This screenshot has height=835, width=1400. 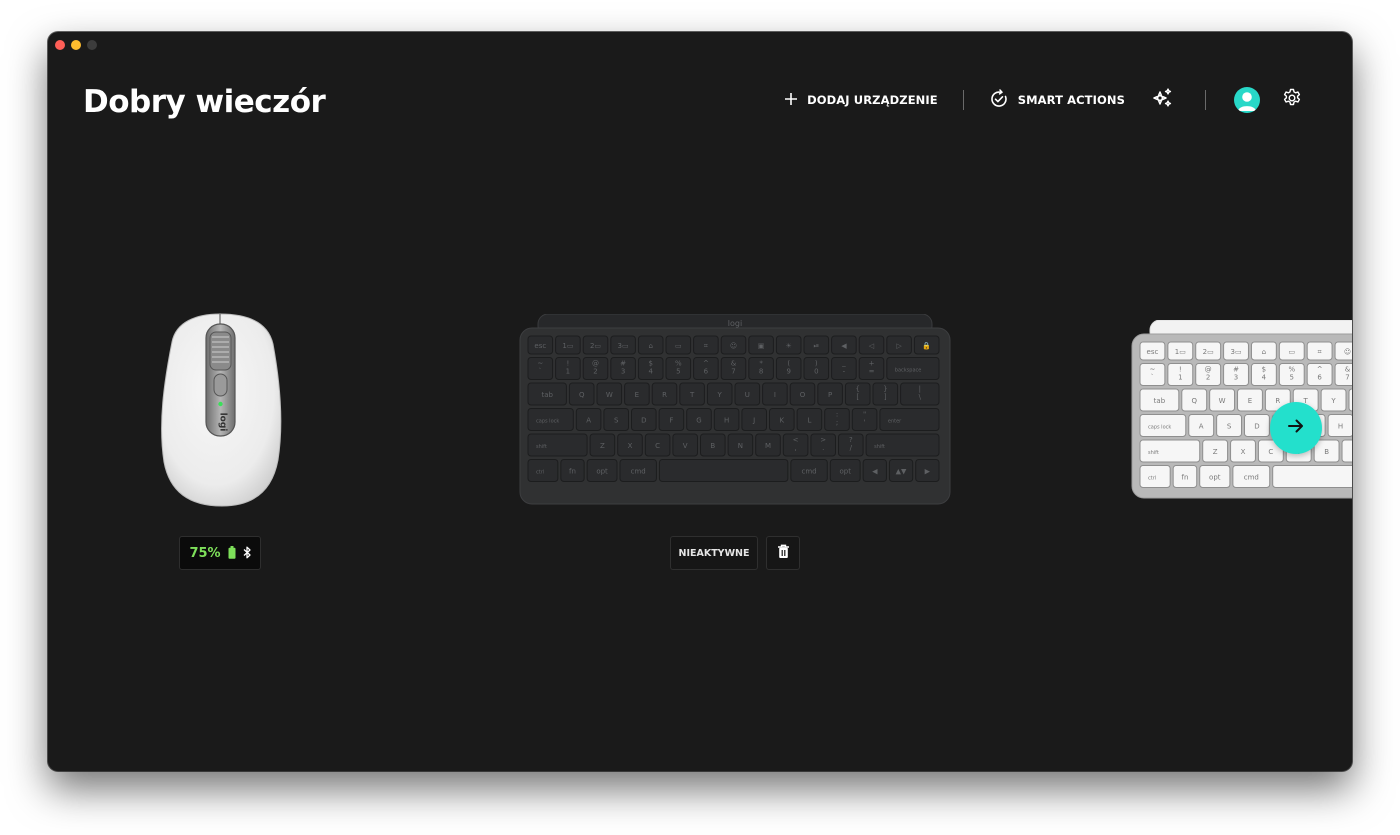 I want to click on ai-sparkles-button, so click(x=1163, y=100).